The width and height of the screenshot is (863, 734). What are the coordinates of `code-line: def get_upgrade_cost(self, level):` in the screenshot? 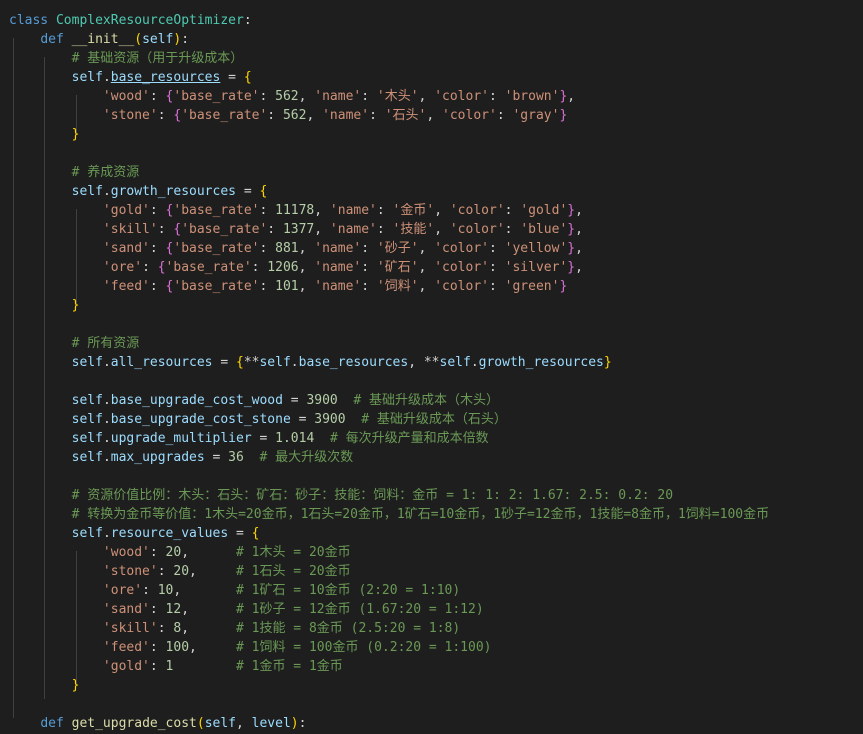 It's located at (431, 723).